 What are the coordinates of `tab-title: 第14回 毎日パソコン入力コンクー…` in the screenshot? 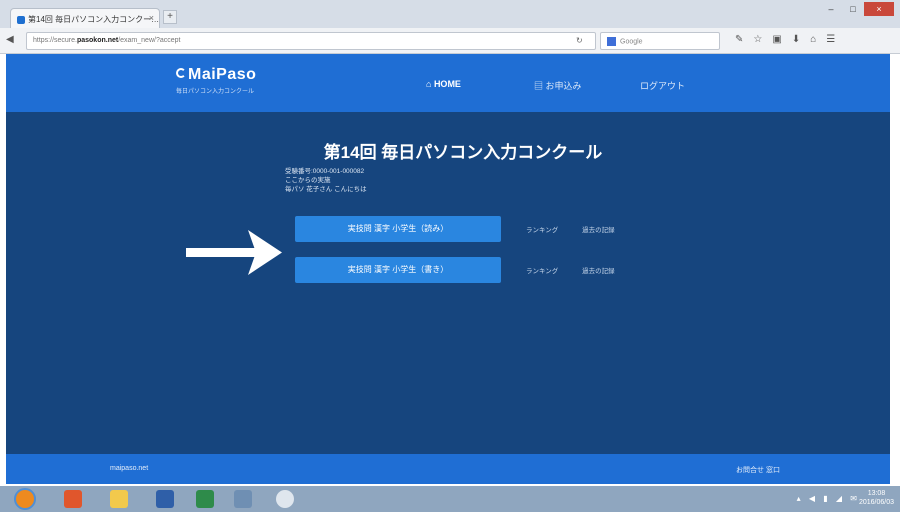 It's located at (94, 19).